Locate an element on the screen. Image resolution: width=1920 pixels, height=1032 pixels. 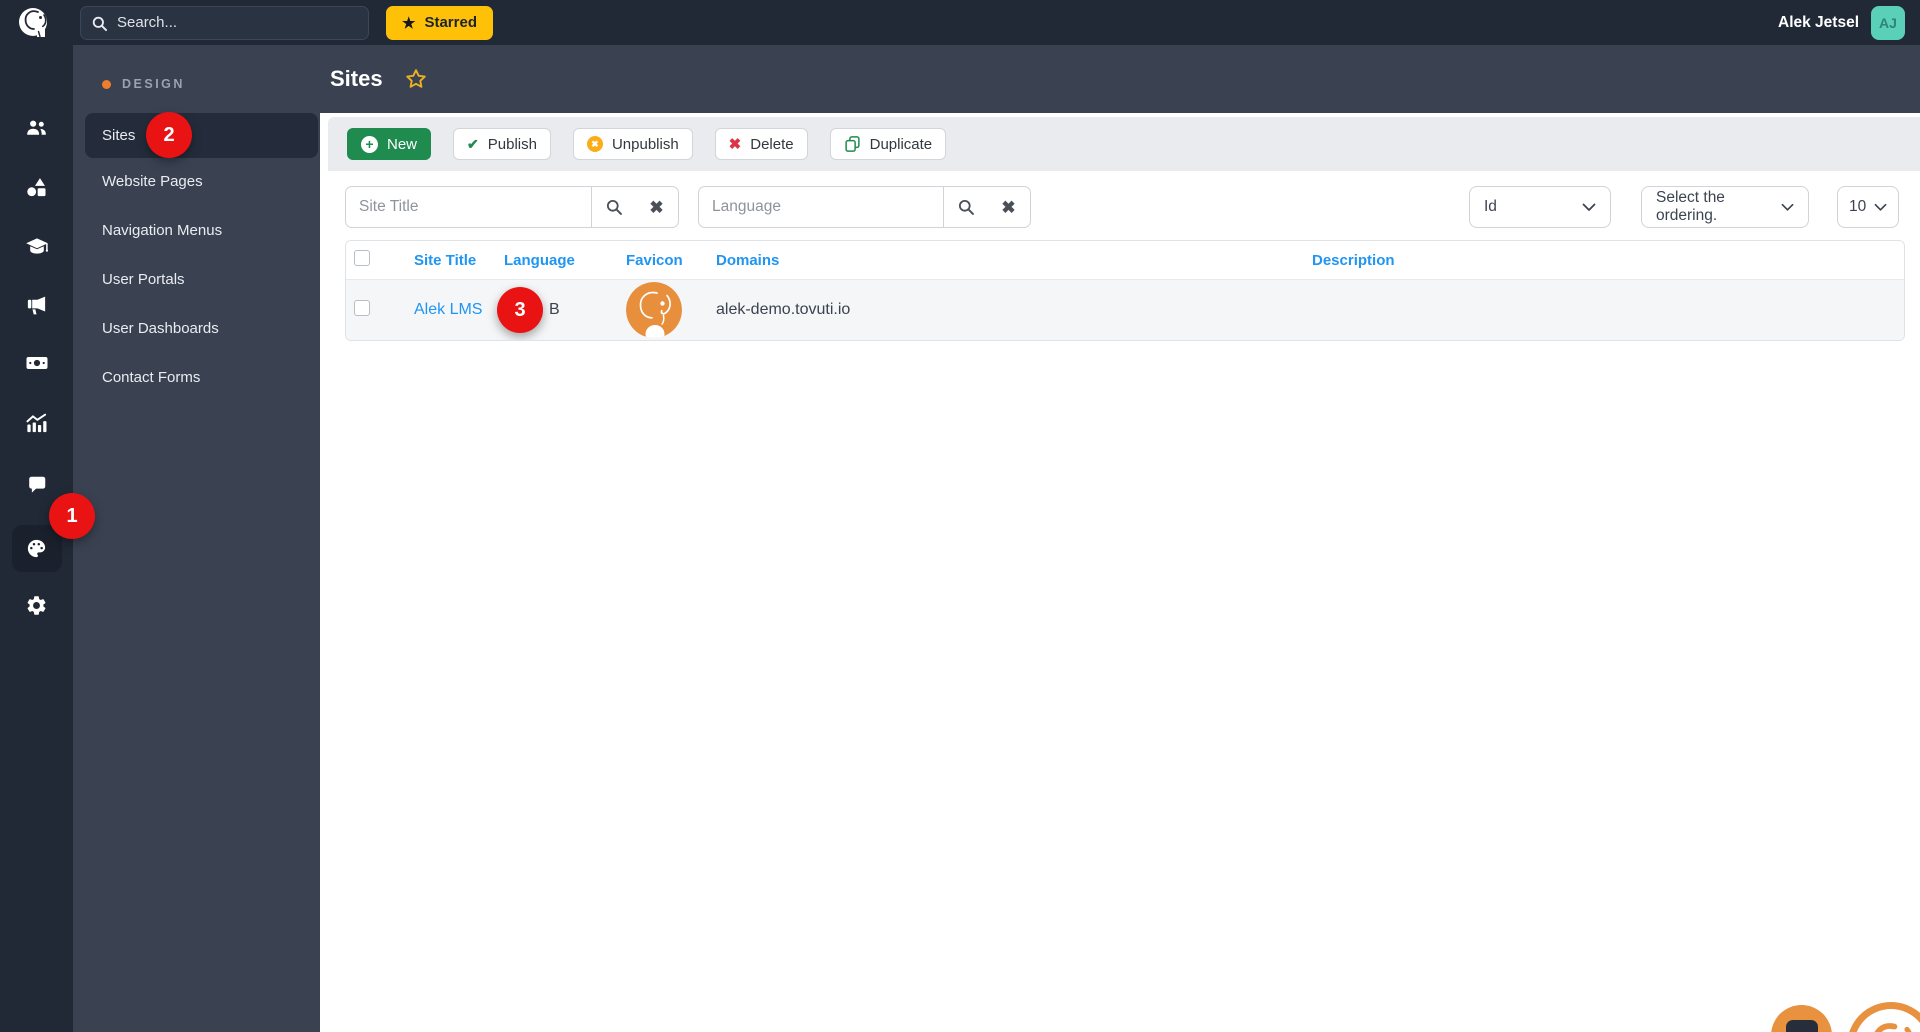
column-header-language: Language is located at coordinates (553, 260).